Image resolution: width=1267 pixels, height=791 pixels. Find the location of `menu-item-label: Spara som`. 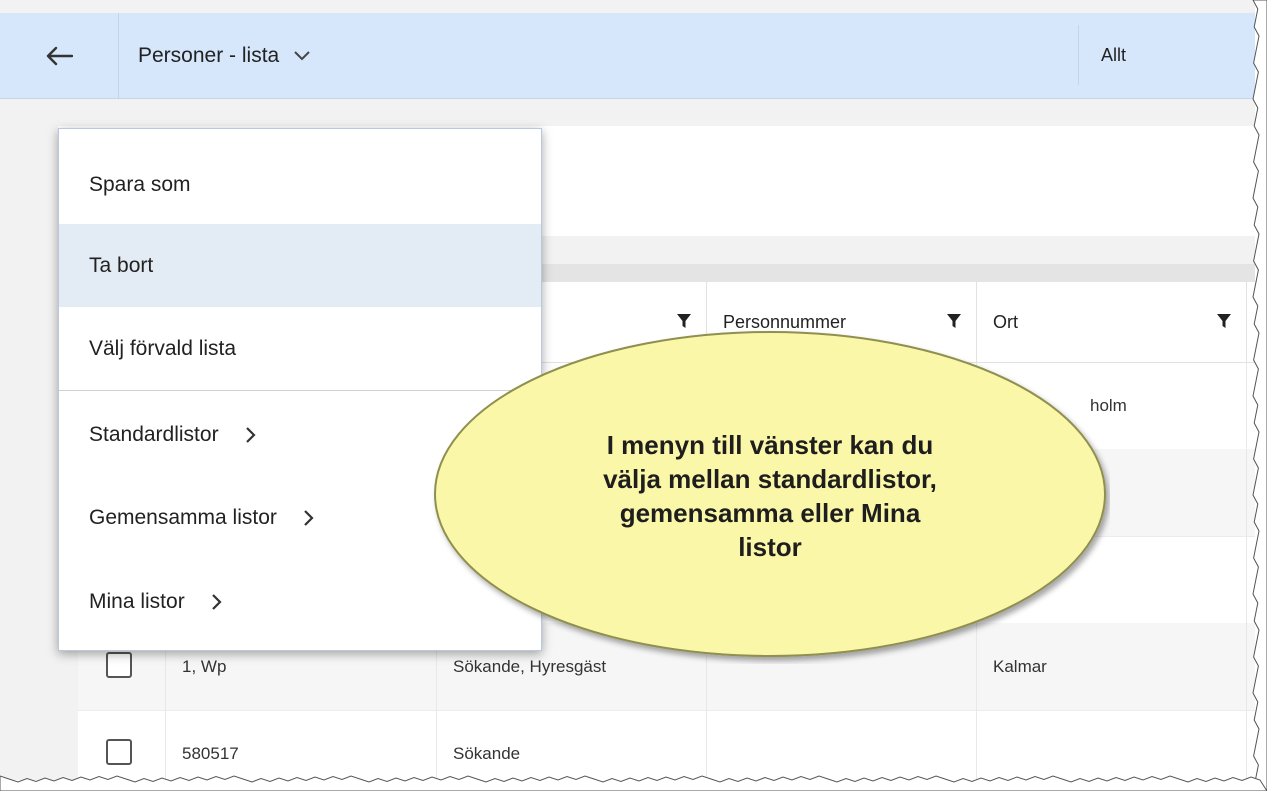

menu-item-label: Spara som is located at coordinates (140, 184).